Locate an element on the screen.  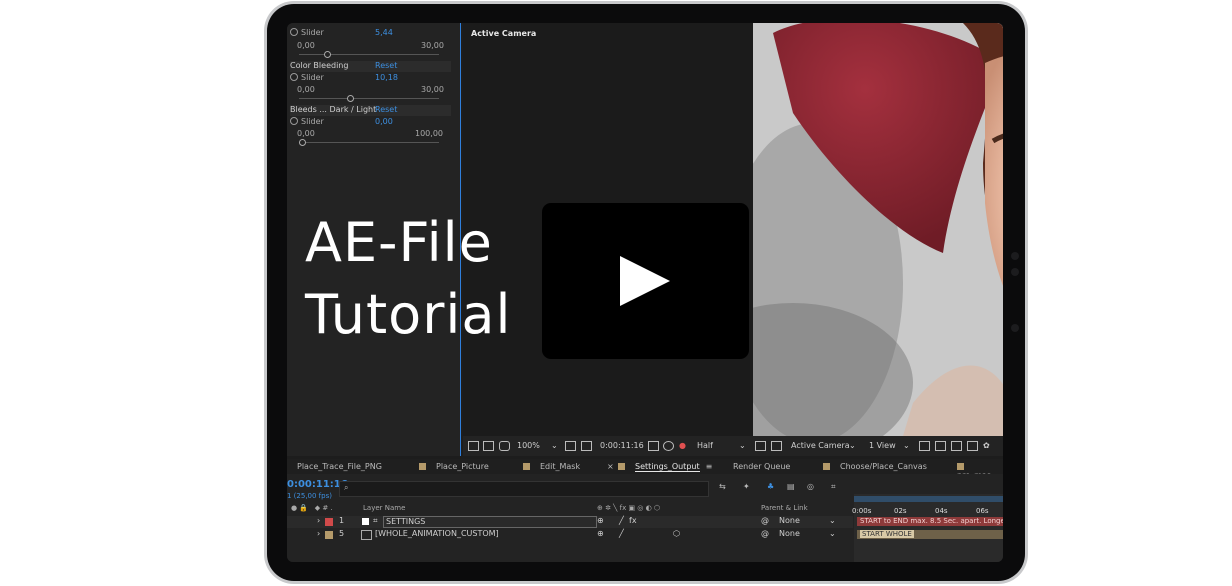
slider3-max: 100,00 is located at coordinates (429, 133).